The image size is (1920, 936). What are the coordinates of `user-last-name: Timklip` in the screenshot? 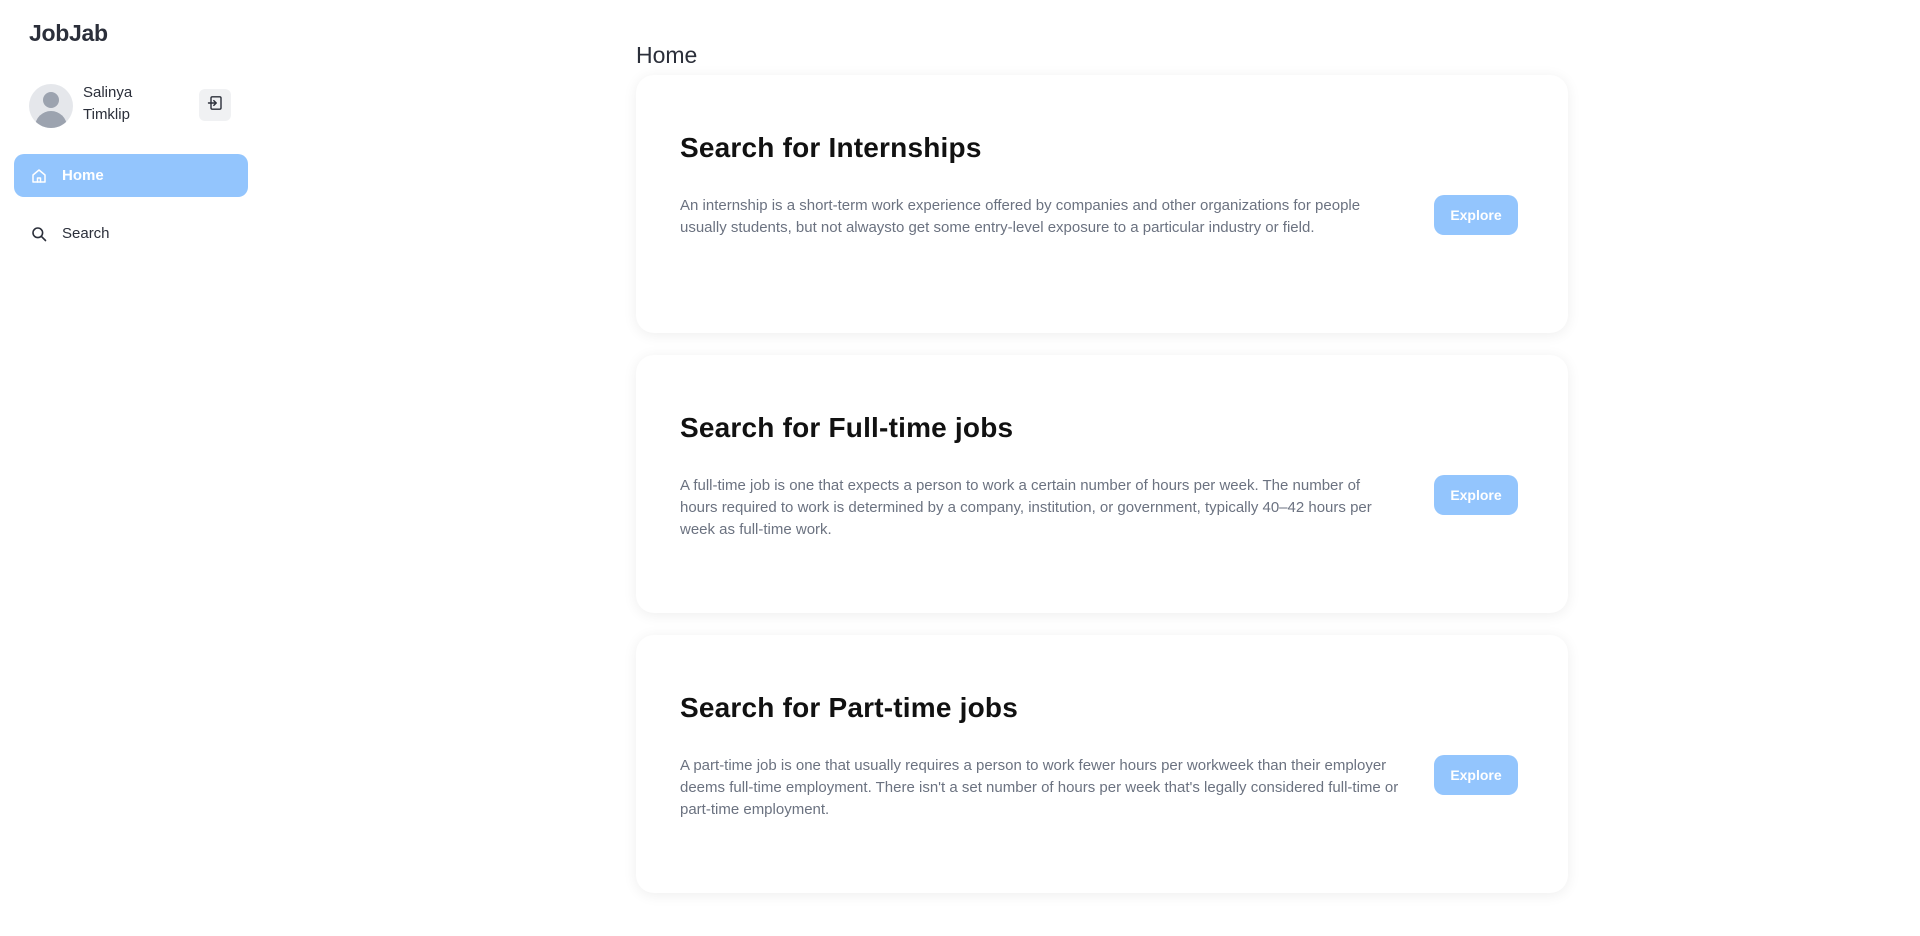 It's located at (106, 114).